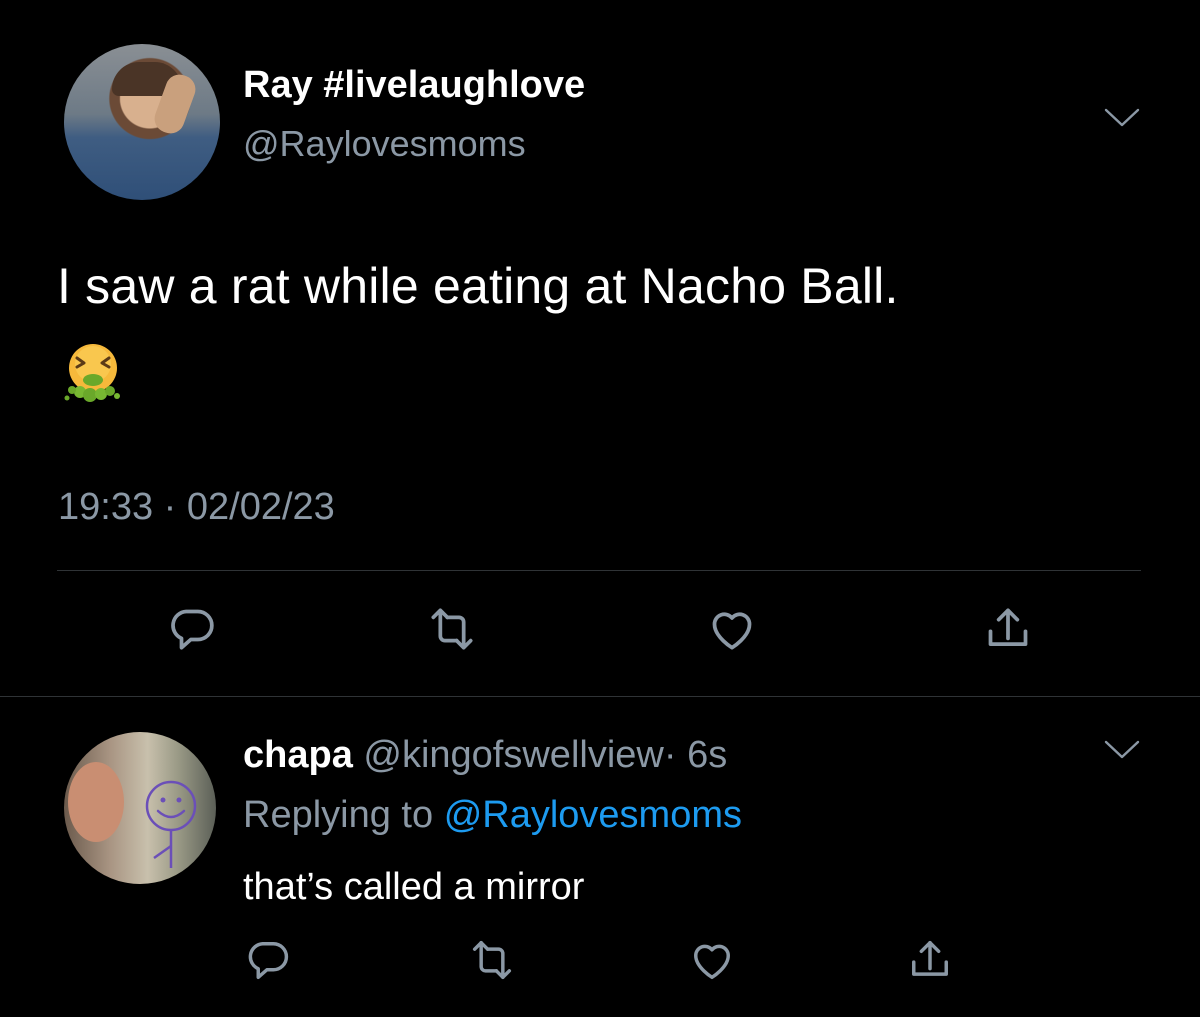 This screenshot has width=1200, height=1017. What do you see at coordinates (93, 373) in the screenshot?
I see `face-vomiting-emoji` at bounding box center [93, 373].